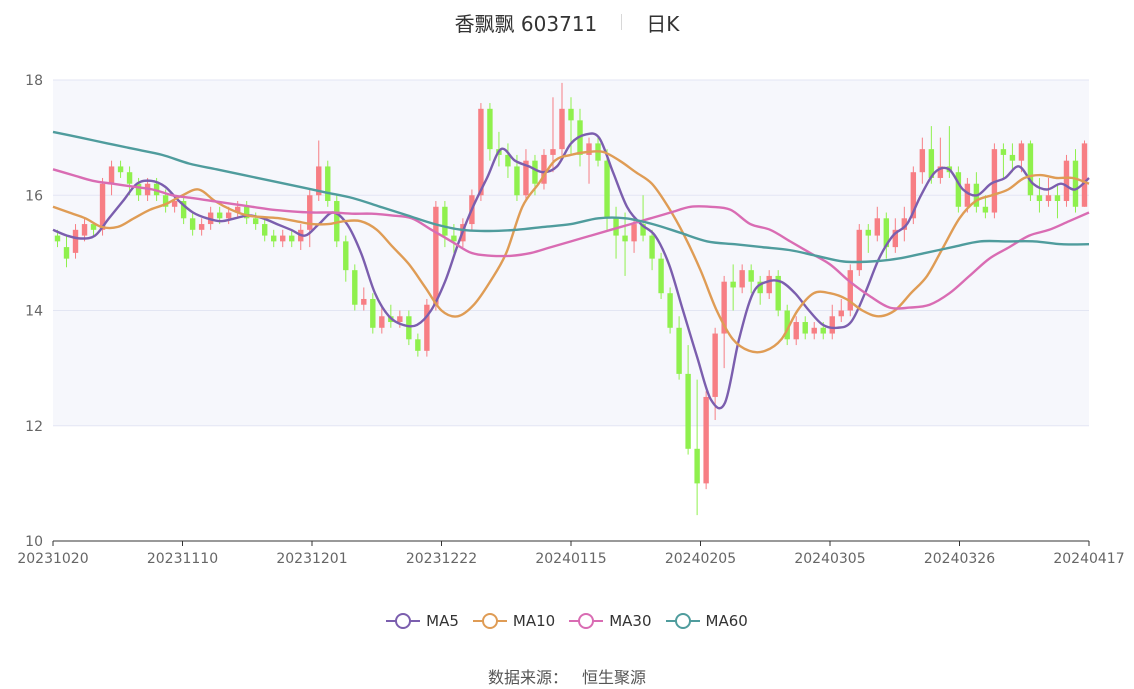  What do you see at coordinates (534, 621) in the screenshot?
I see `legend-label-ma10: MA10` at bounding box center [534, 621].